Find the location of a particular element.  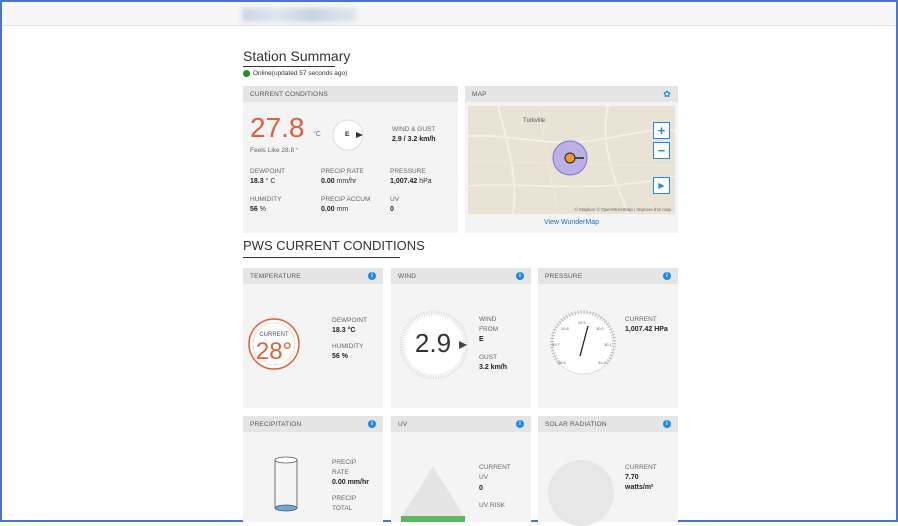

precip-rate-row: 0.00 mm/hr is located at coordinates (338, 181).